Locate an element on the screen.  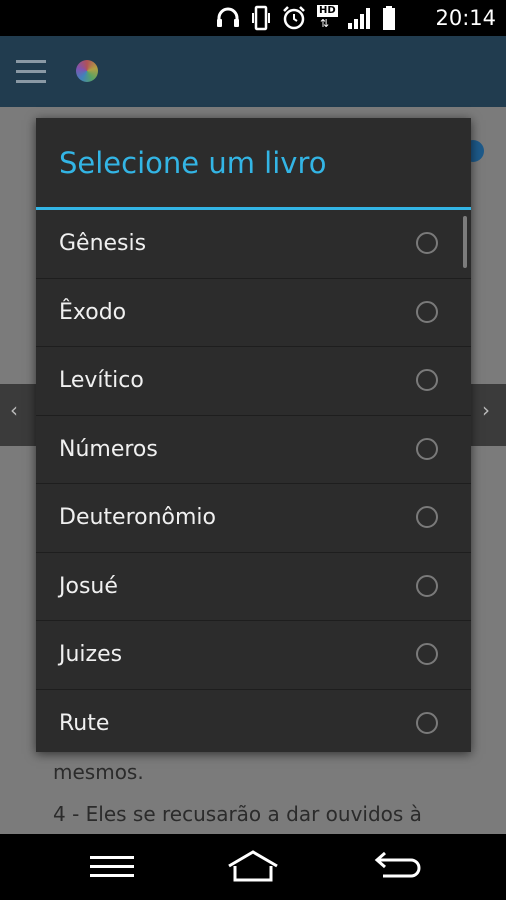
chevron-left-icon: ‹ is located at coordinates (14, 410).